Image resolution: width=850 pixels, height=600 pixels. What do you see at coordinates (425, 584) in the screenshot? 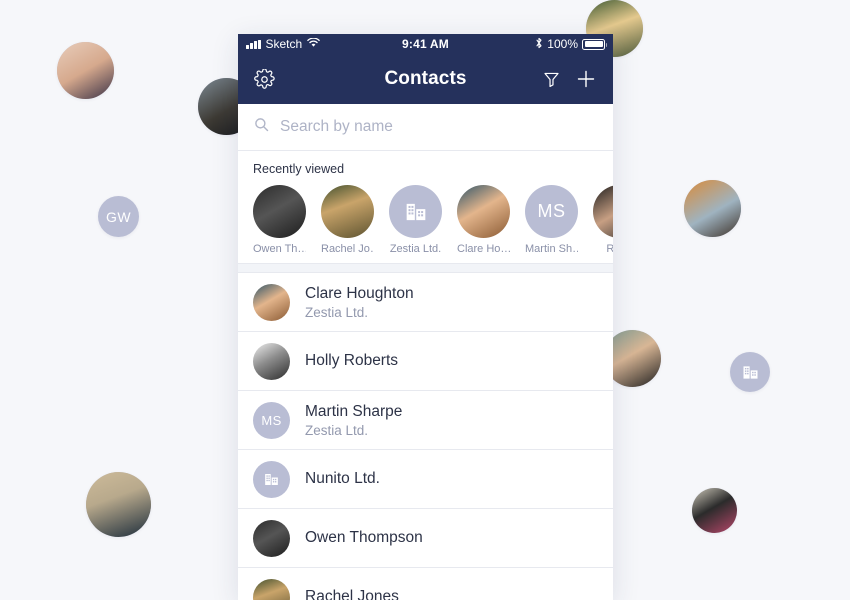
I see `table-row: Rachel Jones` at bounding box center [425, 584].